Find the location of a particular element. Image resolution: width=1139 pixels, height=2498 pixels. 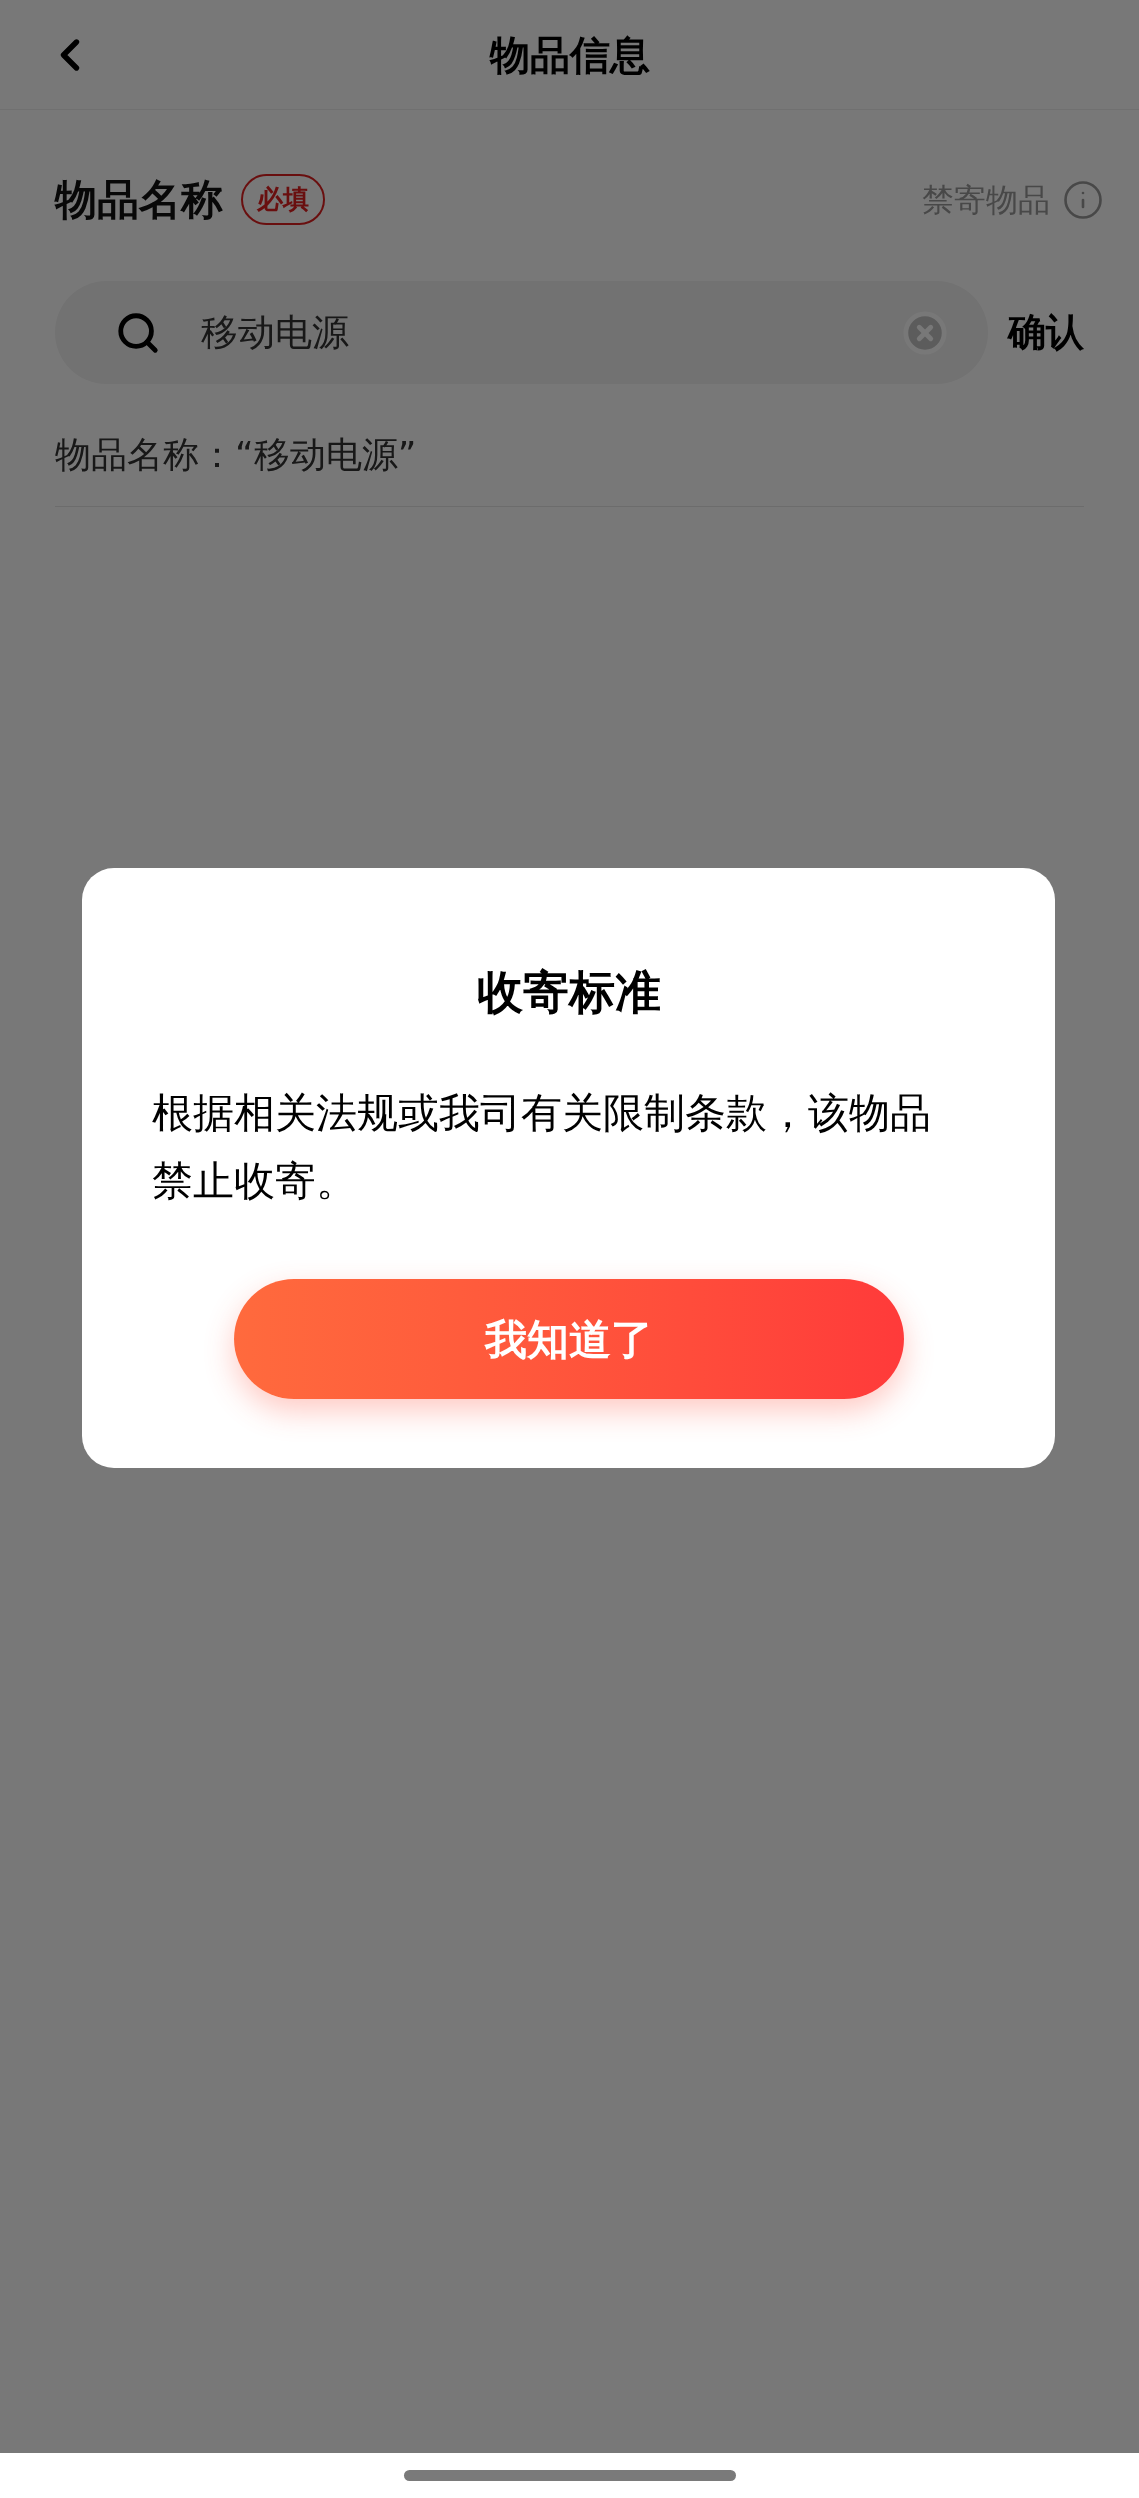

info-icon is located at coordinates (1083, 199).